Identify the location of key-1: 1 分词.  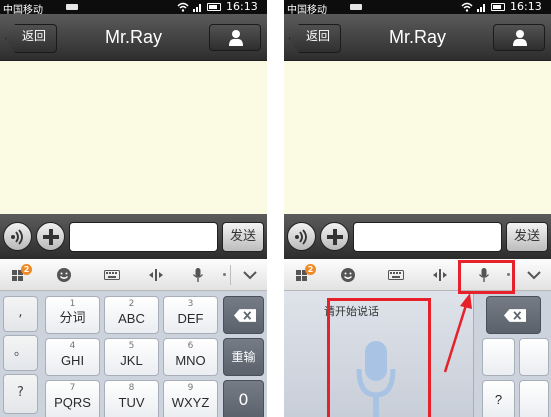
(72, 315).